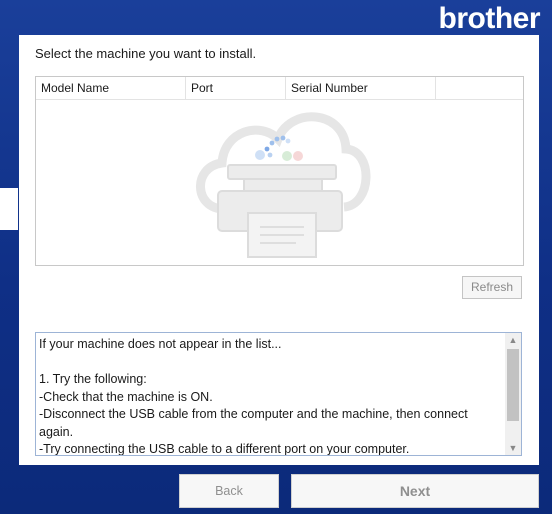  I want to click on watermark-letters, so click(279, 155).